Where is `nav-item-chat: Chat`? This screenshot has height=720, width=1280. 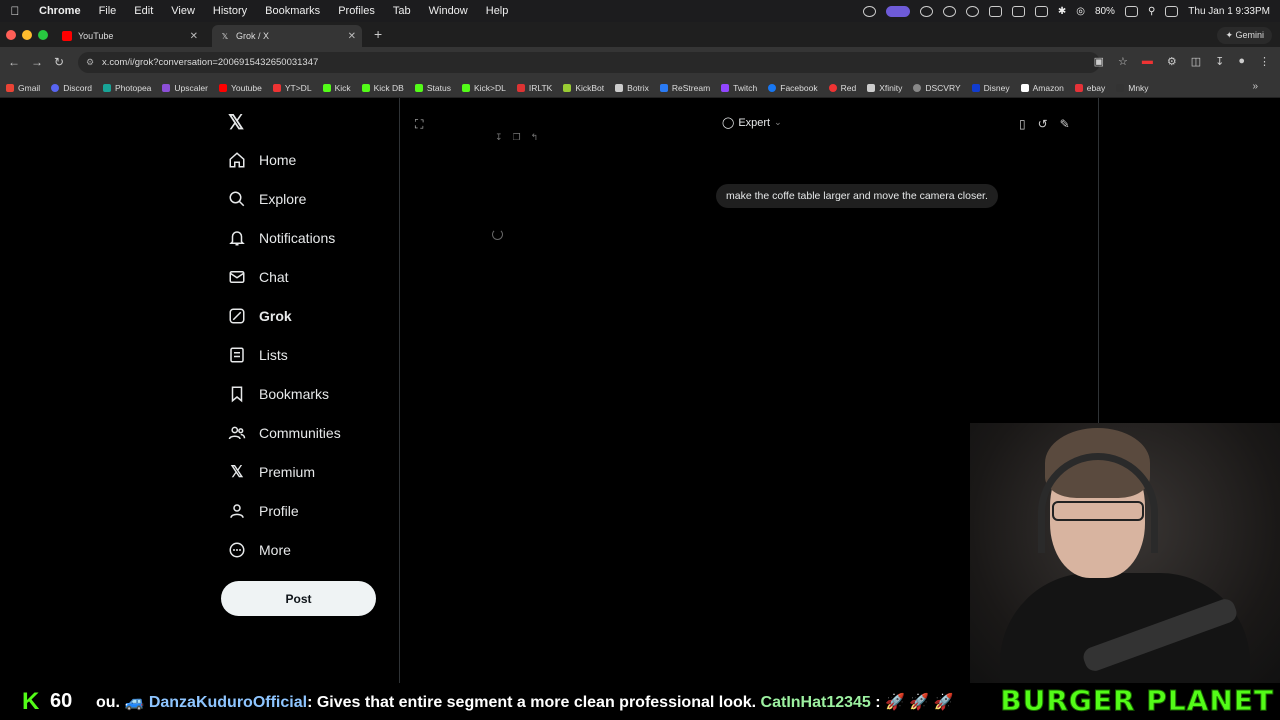 nav-item-chat: Chat is located at coordinates (258, 277).